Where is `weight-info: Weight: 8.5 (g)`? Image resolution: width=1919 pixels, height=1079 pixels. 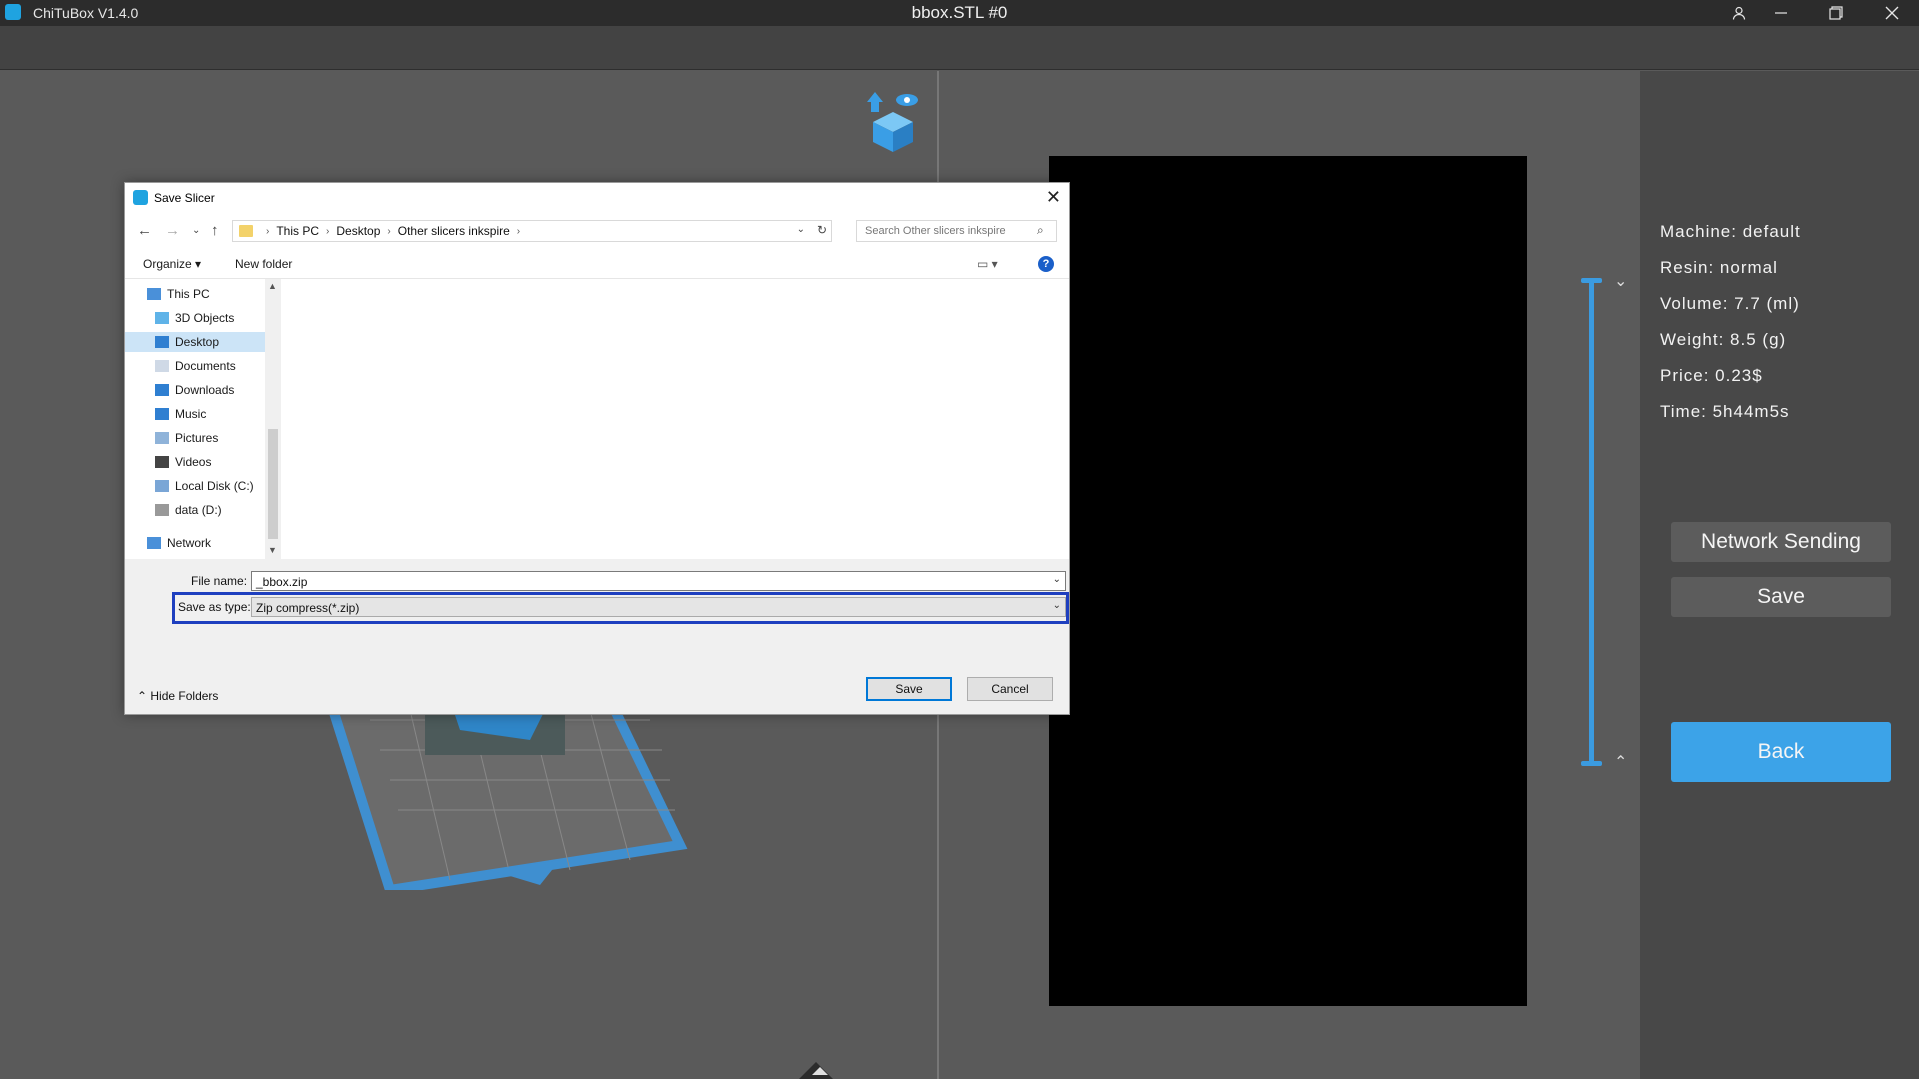 weight-info: Weight: 8.5 (g) is located at coordinates (1723, 339).